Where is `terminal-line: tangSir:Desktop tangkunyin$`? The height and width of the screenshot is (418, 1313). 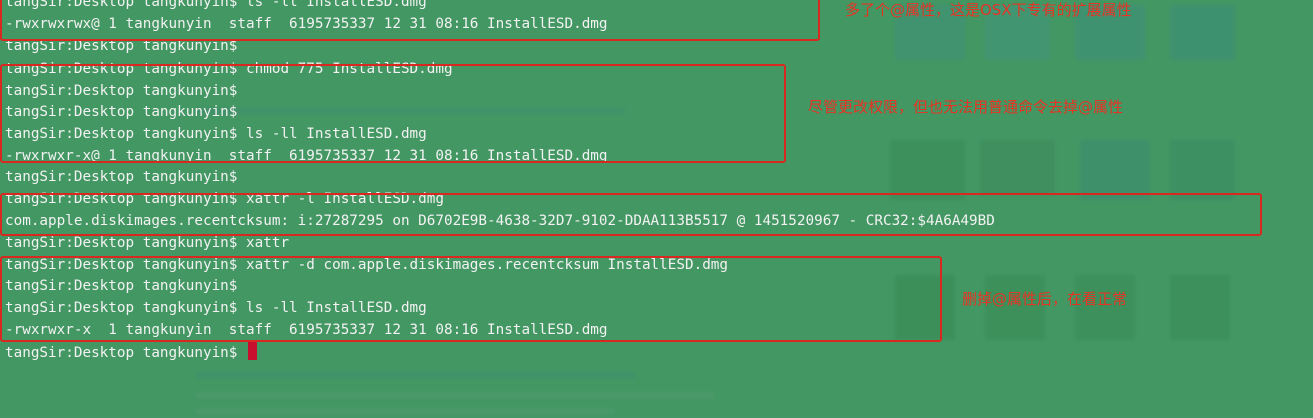
terminal-line: tangSir:Desktop tangkunyin$ is located at coordinates (121, 177).